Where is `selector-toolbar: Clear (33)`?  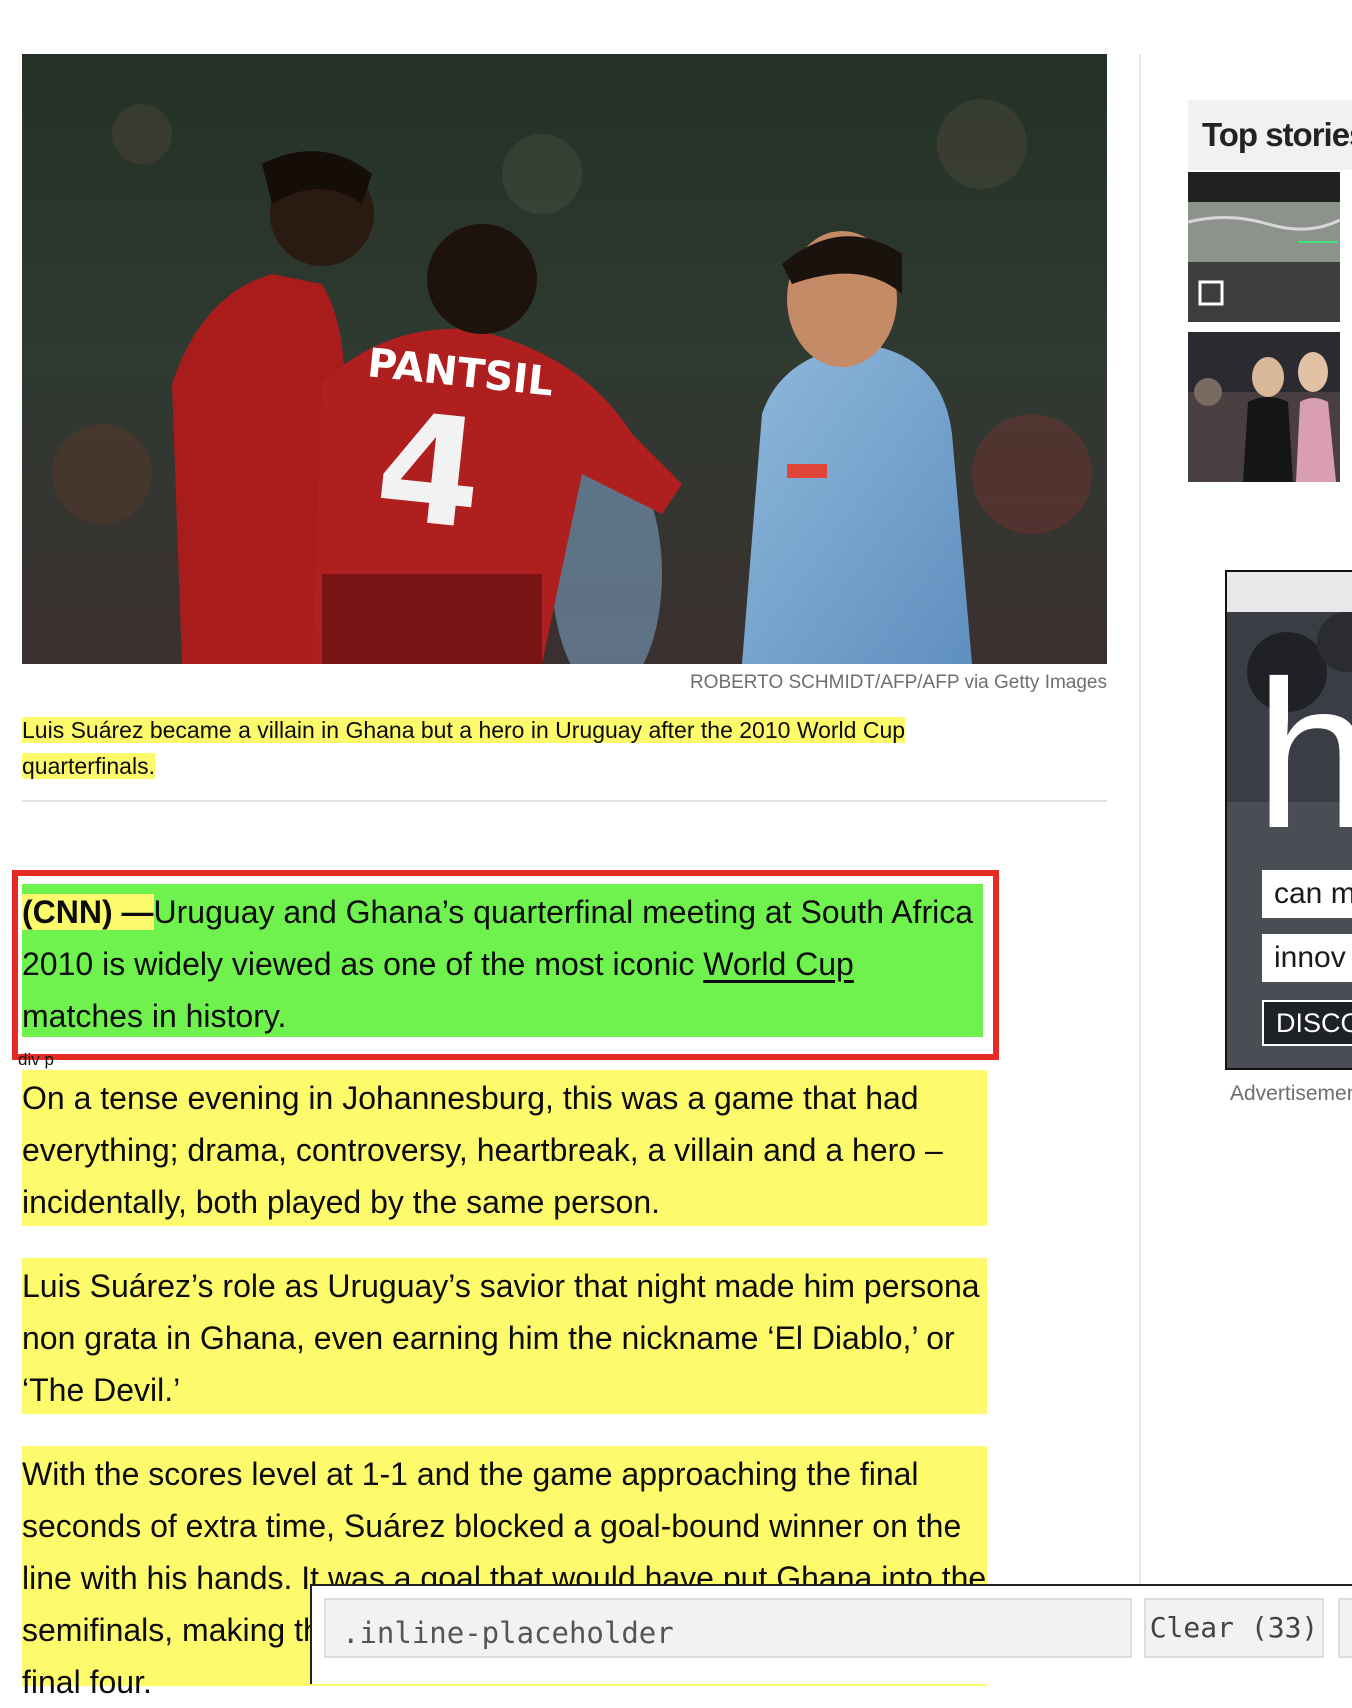
selector-toolbar: Clear (33) is located at coordinates (831, 1634).